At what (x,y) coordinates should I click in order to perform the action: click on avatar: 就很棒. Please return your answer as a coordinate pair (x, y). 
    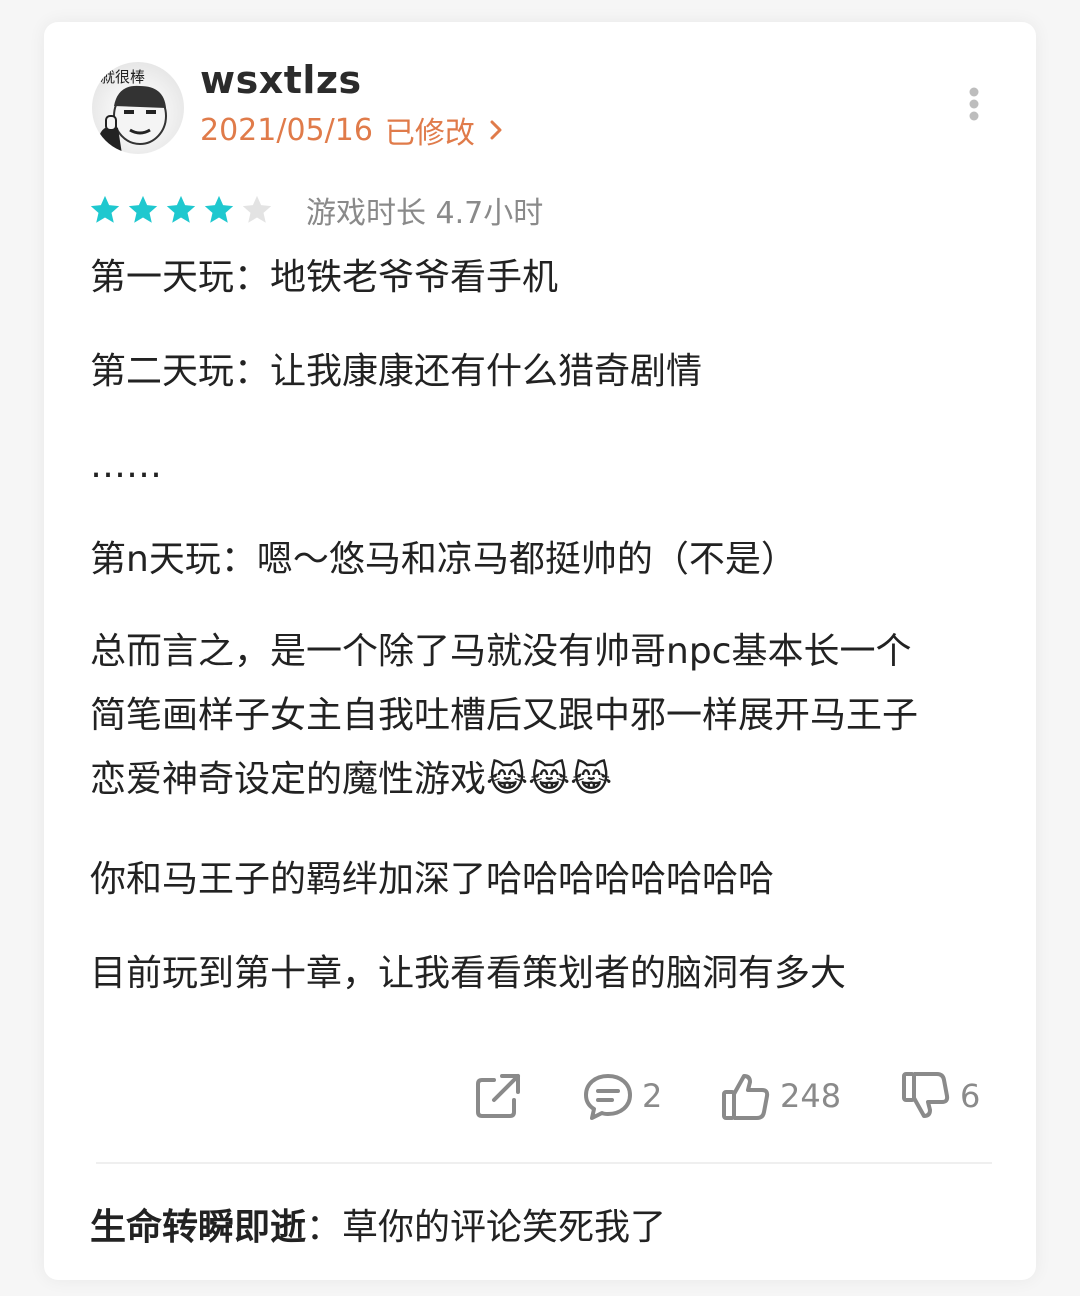
    Looking at the image, I should click on (138, 108).